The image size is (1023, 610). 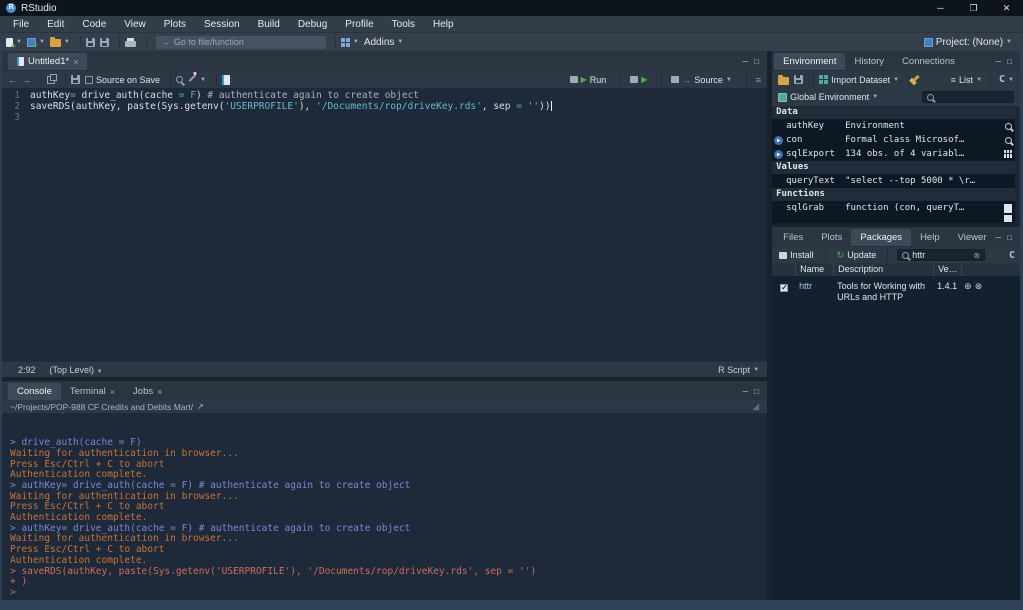 What do you see at coordinates (979, 286) in the screenshot?
I see `remove-package-icon: ⊗` at bounding box center [979, 286].